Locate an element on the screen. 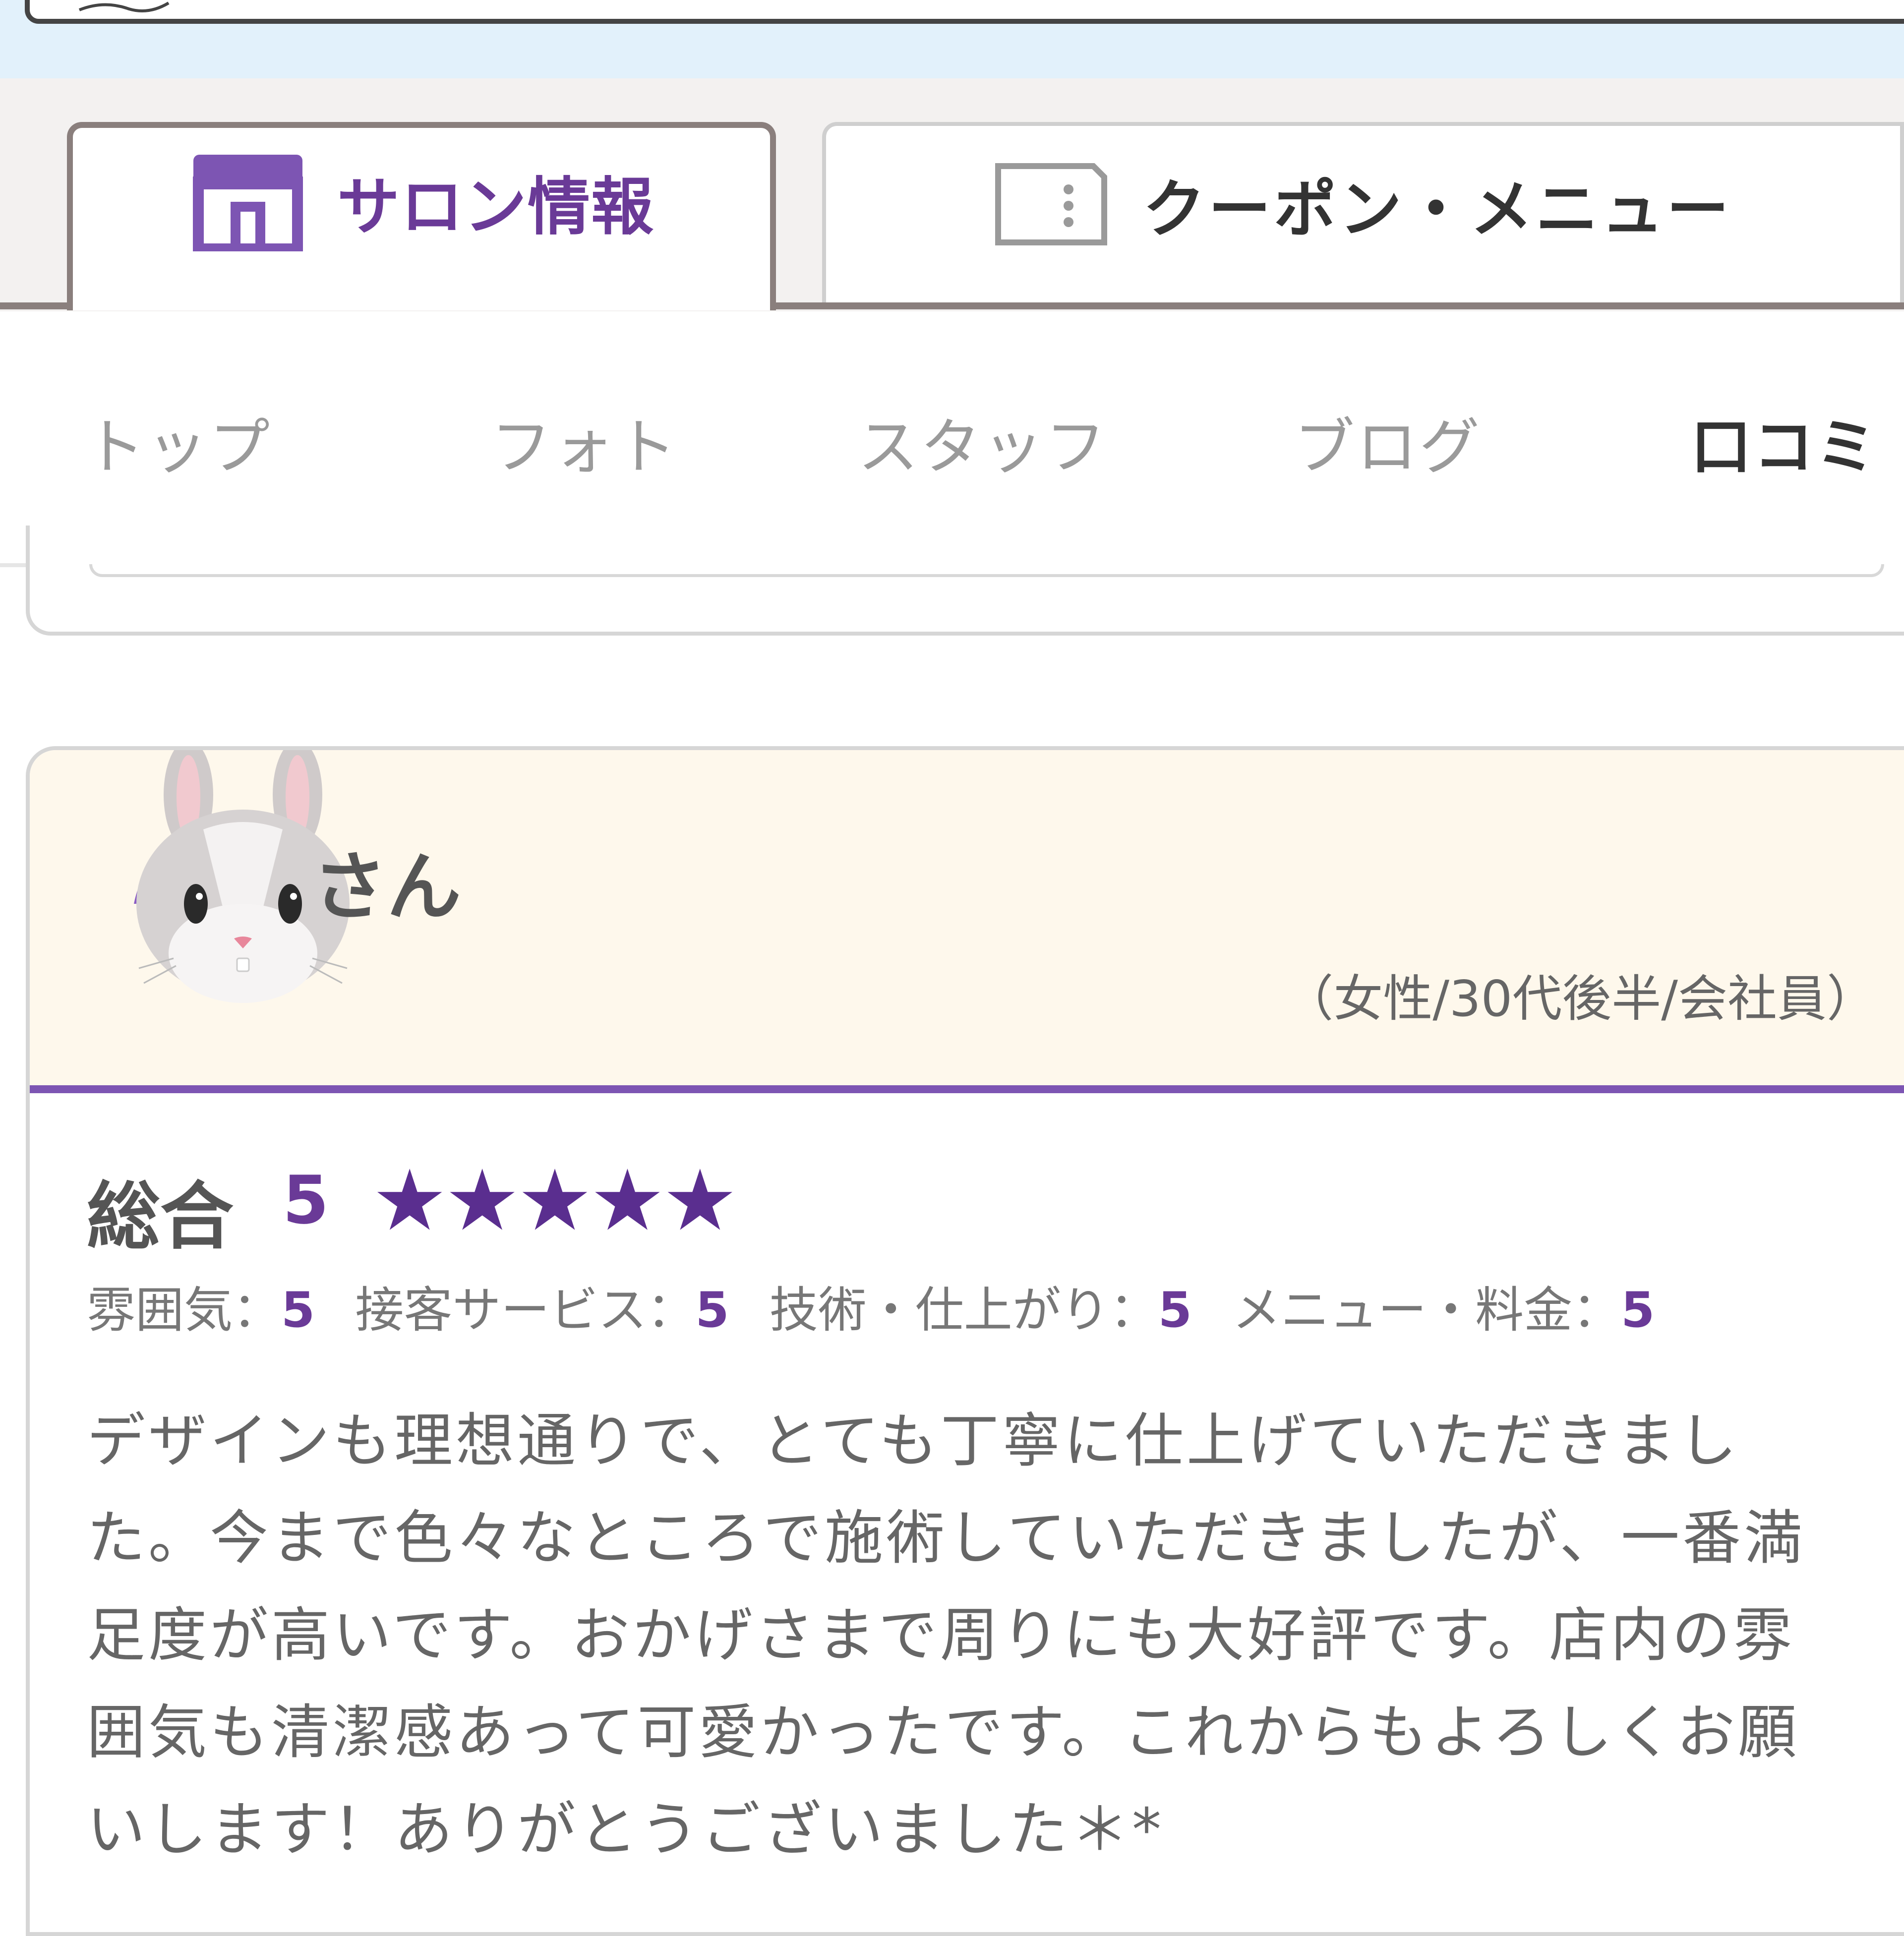  star-rating: ★★★★★ is located at coordinates (555, 1201).